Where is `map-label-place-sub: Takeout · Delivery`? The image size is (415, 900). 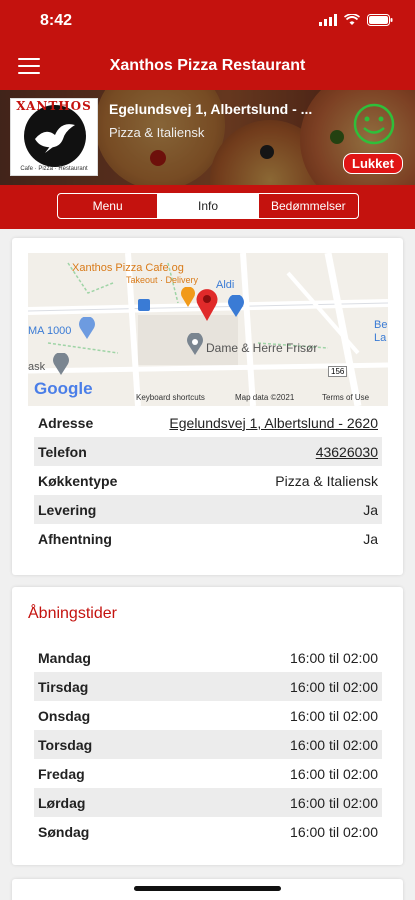 map-label-place-sub: Takeout · Delivery is located at coordinates (162, 280).